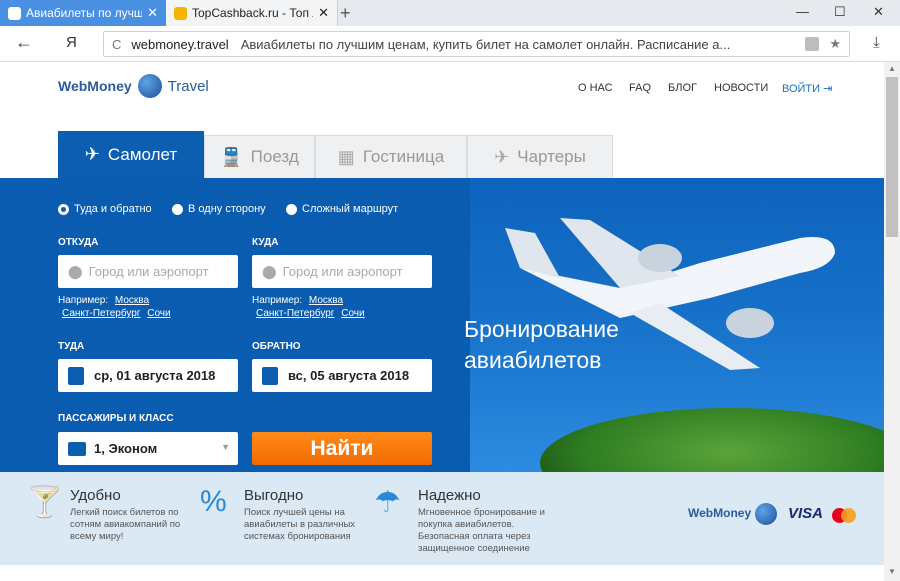 The width and height of the screenshot is (900, 581). Describe the element at coordinates (105, 209) in the screenshot. I see `radio-round-trip: Туда и обратно` at that location.